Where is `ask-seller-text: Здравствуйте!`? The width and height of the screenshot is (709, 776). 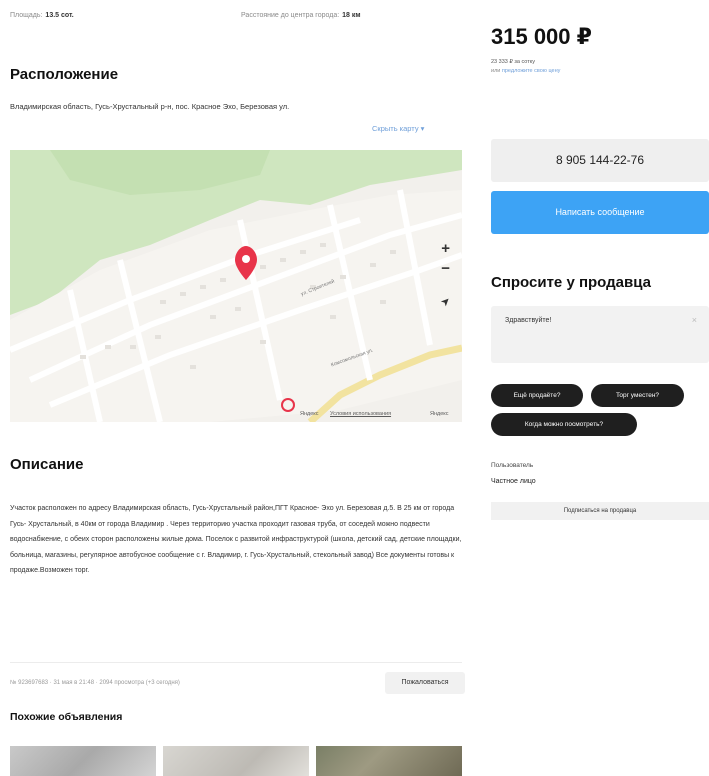 ask-seller-text: Здравствуйте! is located at coordinates (528, 320).